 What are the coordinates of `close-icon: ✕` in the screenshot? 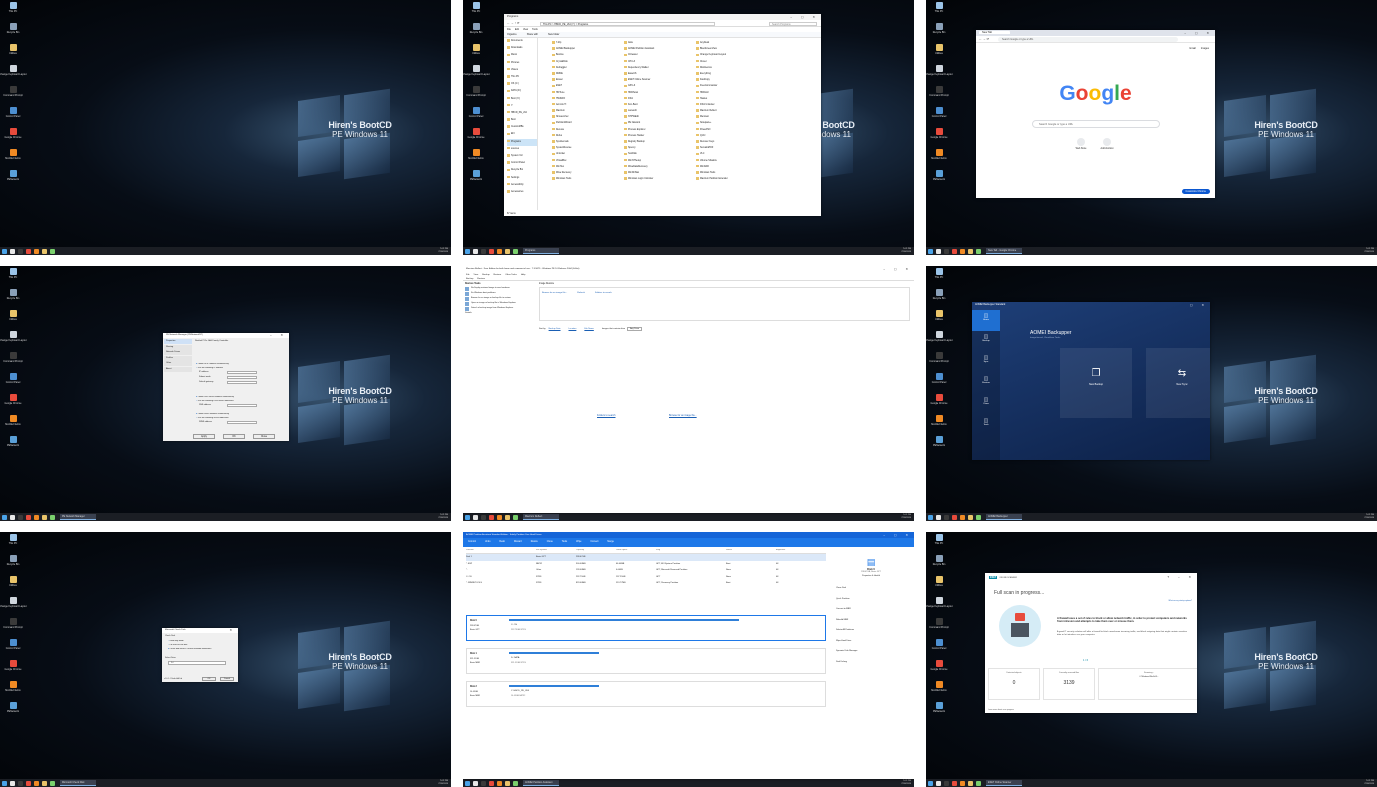 It's located at (232, 630).